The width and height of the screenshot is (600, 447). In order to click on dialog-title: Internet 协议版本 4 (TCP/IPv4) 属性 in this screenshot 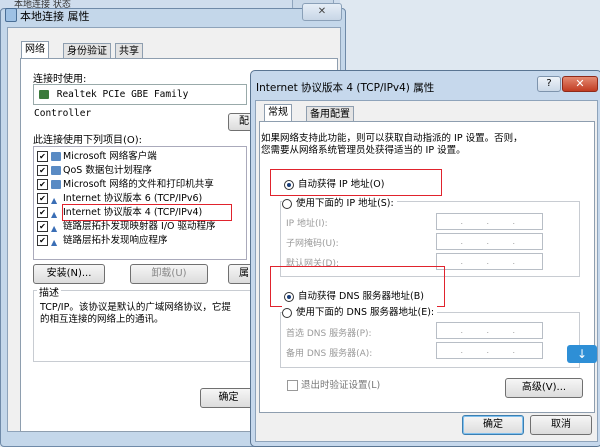, I will do `click(345, 88)`.